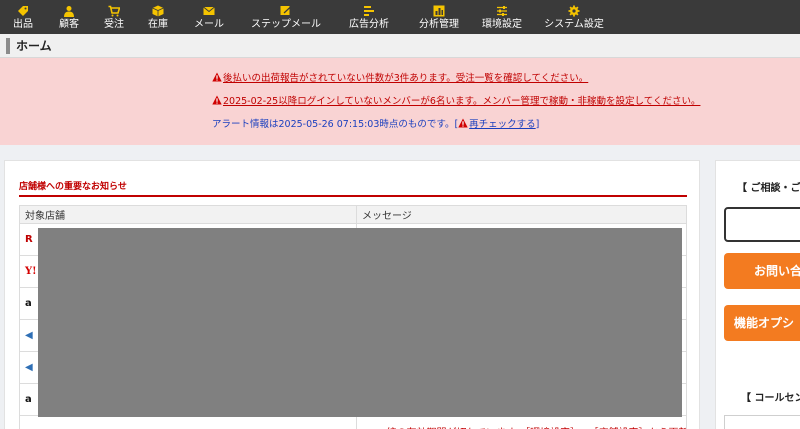  Describe the element at coordinates (158, 24) in the screenshot. I see `nav-label: 在庫` at that location.